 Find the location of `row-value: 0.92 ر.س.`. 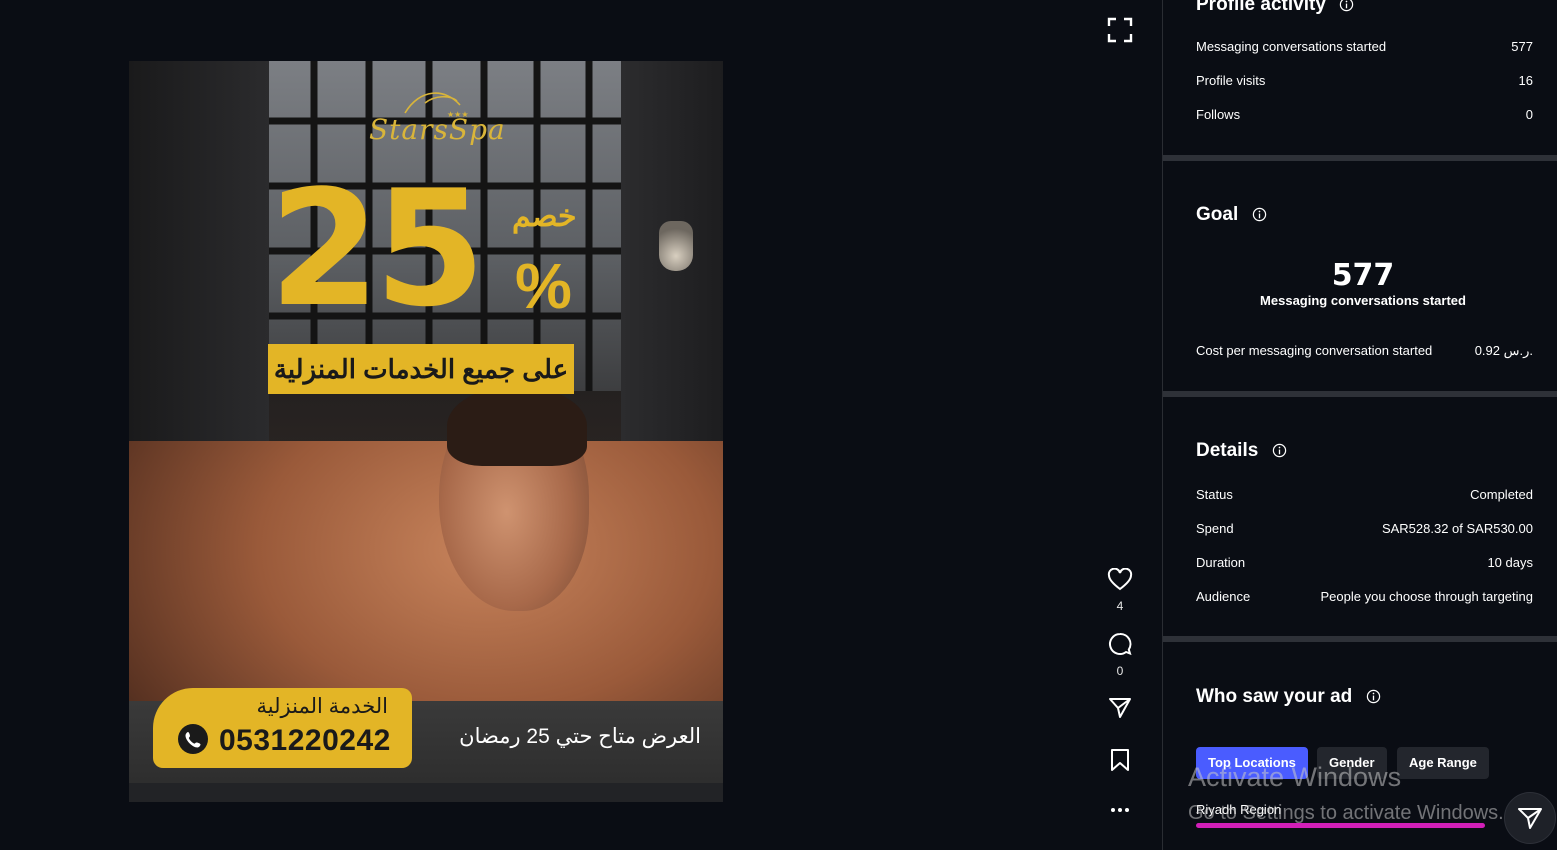

row-value: 0.92 ر.س. is located at coordinates (1503, 350).